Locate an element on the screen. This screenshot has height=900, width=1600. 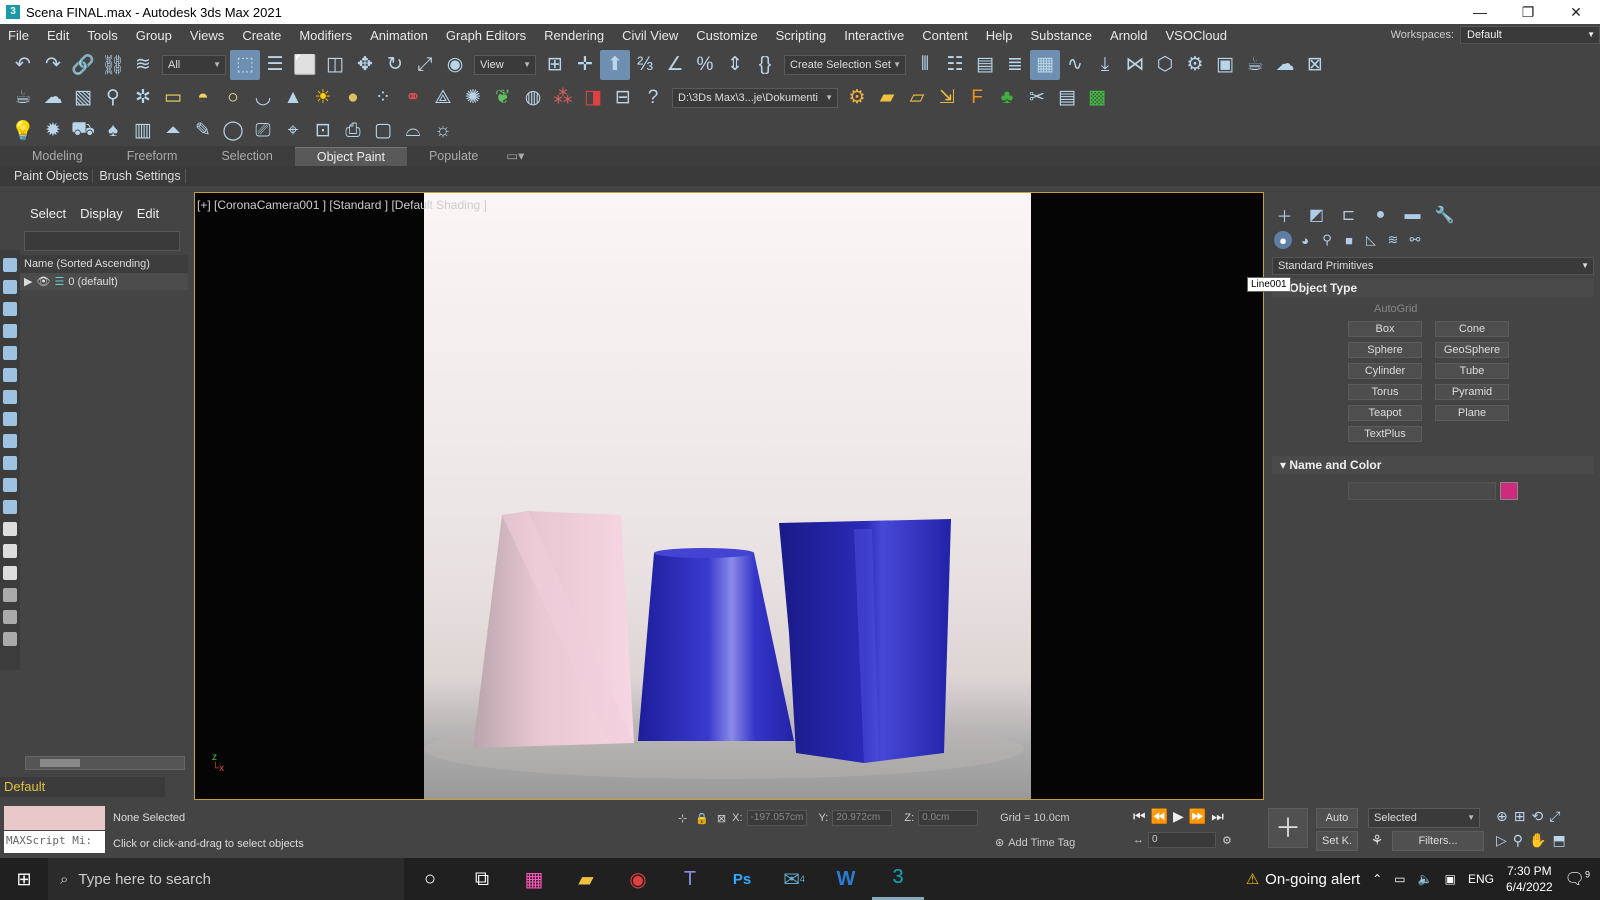
play-icon: ▶ is located at coordinates (1178, 816).